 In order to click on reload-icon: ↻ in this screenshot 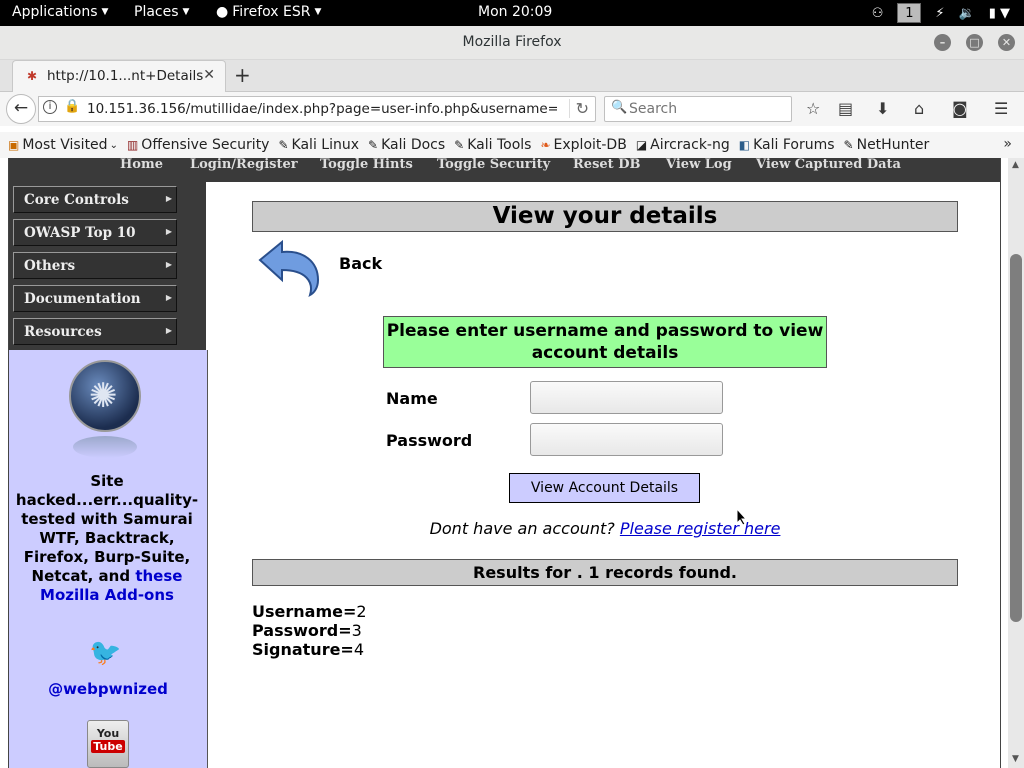, I will do `click(578, 108)`.